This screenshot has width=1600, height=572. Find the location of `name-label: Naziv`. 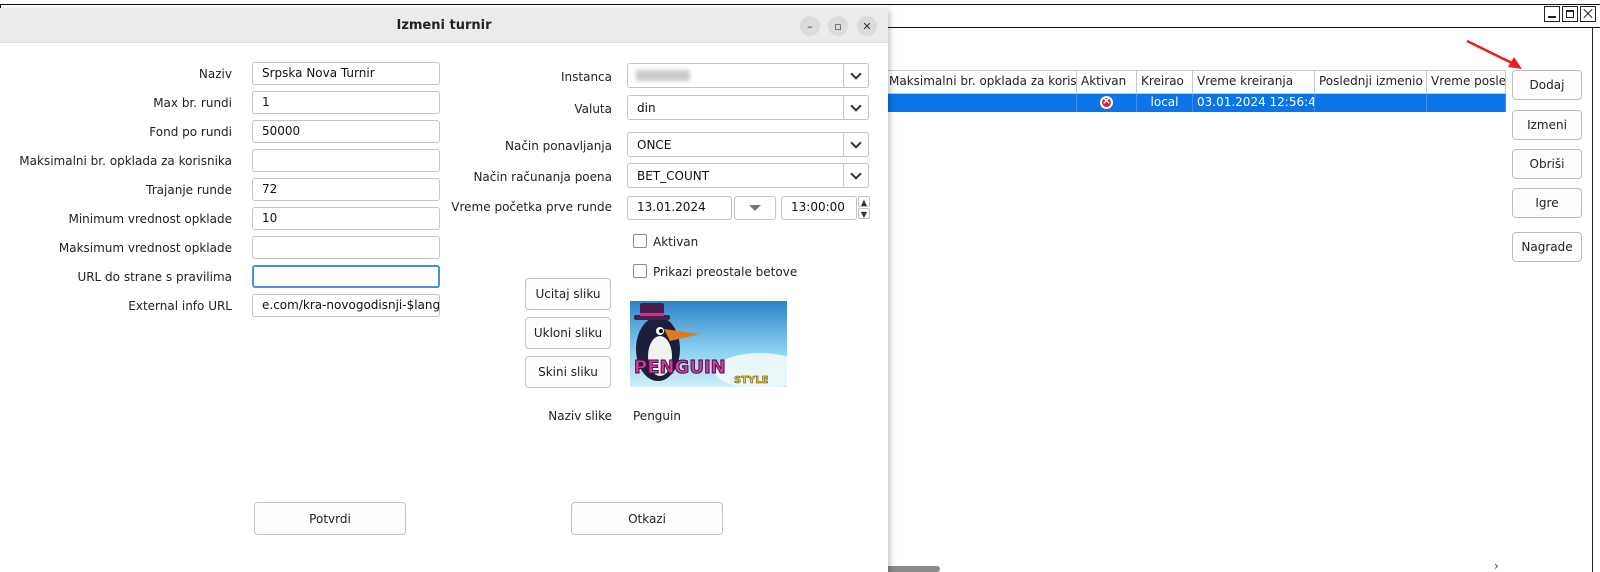

name-label: Naziv is located at coordinates (215, 74).